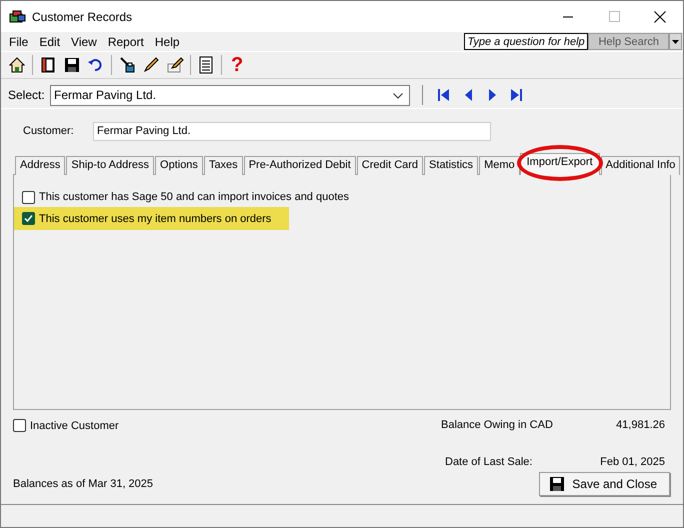  What do you see at coordinates (451, 165) in the screenshot?
I see `tab: Statistics` at bounding box center [451, 165].